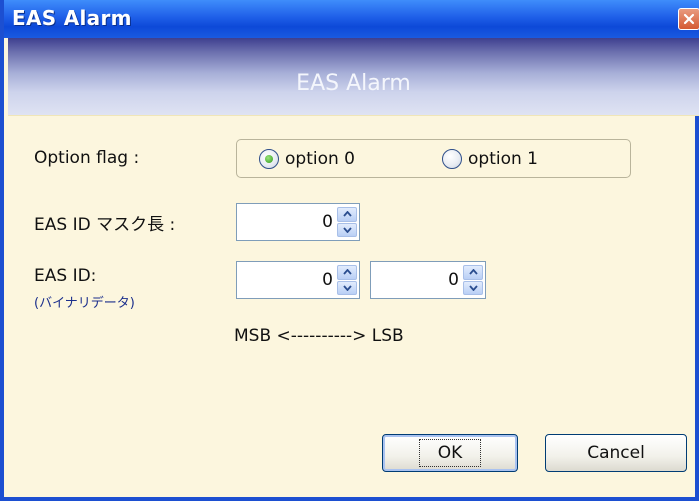 This screenshot has width=699, height=501. I want to click on mask-length-spinner: 0, so click(298, 222).